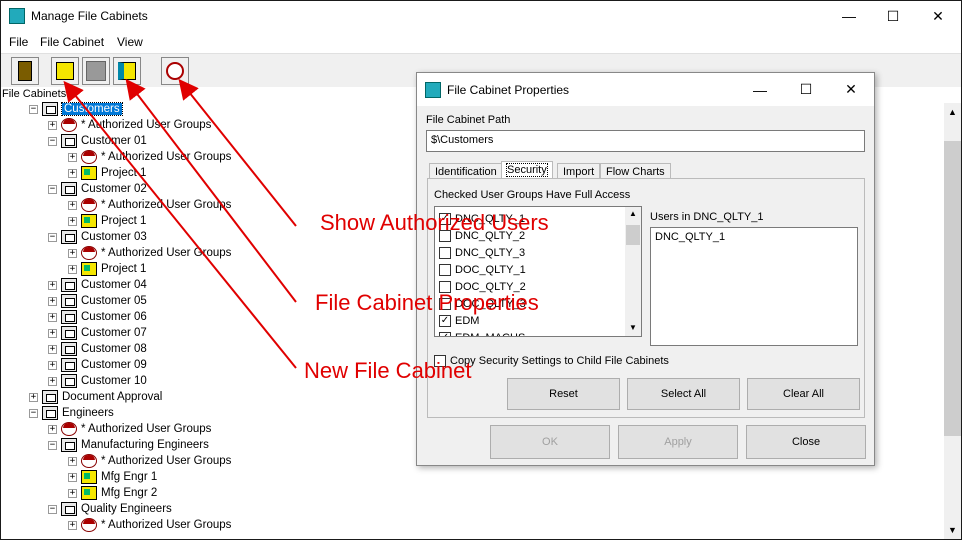 The image size is (962, 540). Describe the element at coordinates (563, 394) in the screenshot. I see `reset-button: Reset` at that location.